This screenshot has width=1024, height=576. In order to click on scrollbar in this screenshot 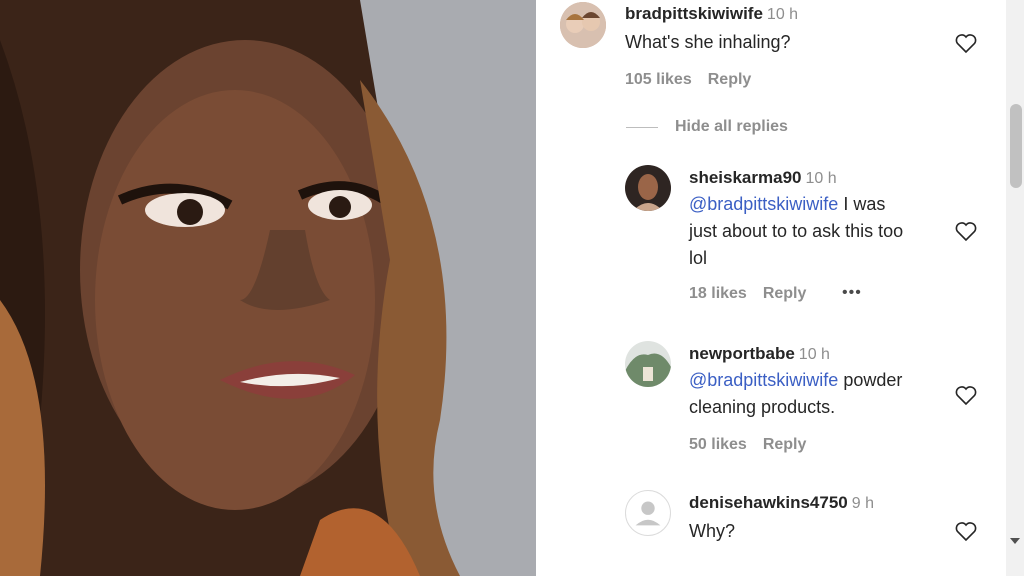, I will do `click(1015, 288)`.